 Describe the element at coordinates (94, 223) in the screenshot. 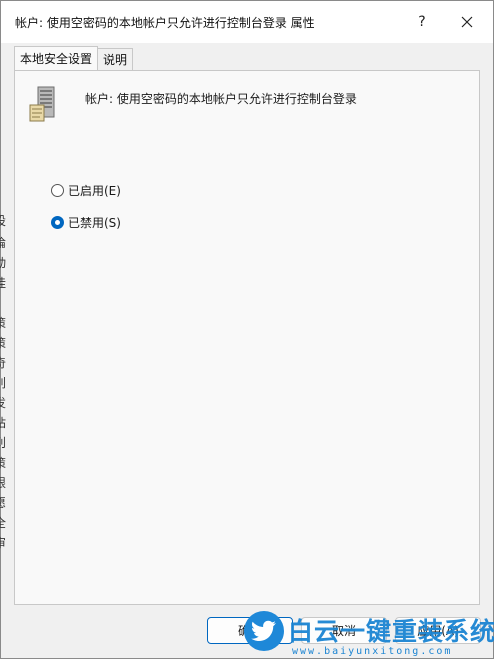

I see `option-disabled-label: 已禁用(S)` at that location.